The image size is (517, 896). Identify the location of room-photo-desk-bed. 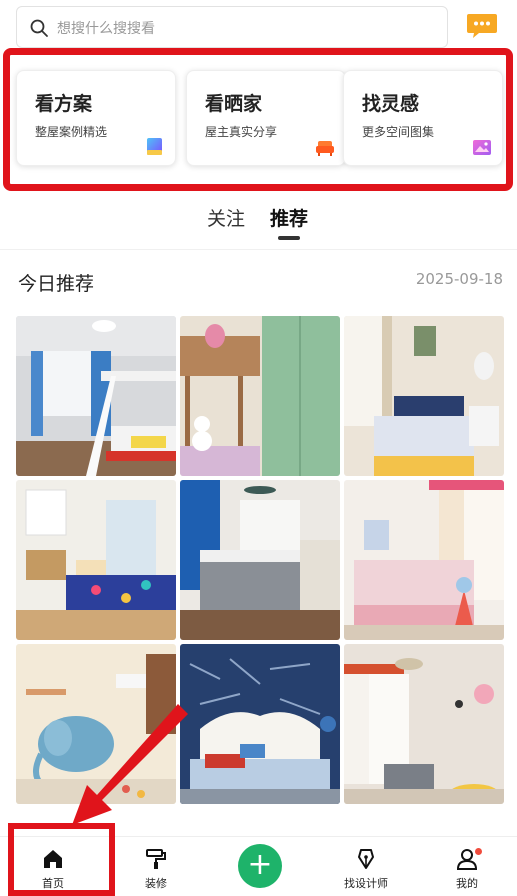
(96, 560).